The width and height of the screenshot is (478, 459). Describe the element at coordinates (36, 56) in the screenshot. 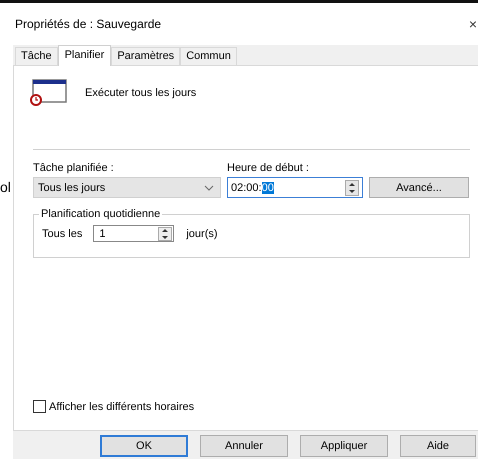

I see `tab: Tâche` at that location.